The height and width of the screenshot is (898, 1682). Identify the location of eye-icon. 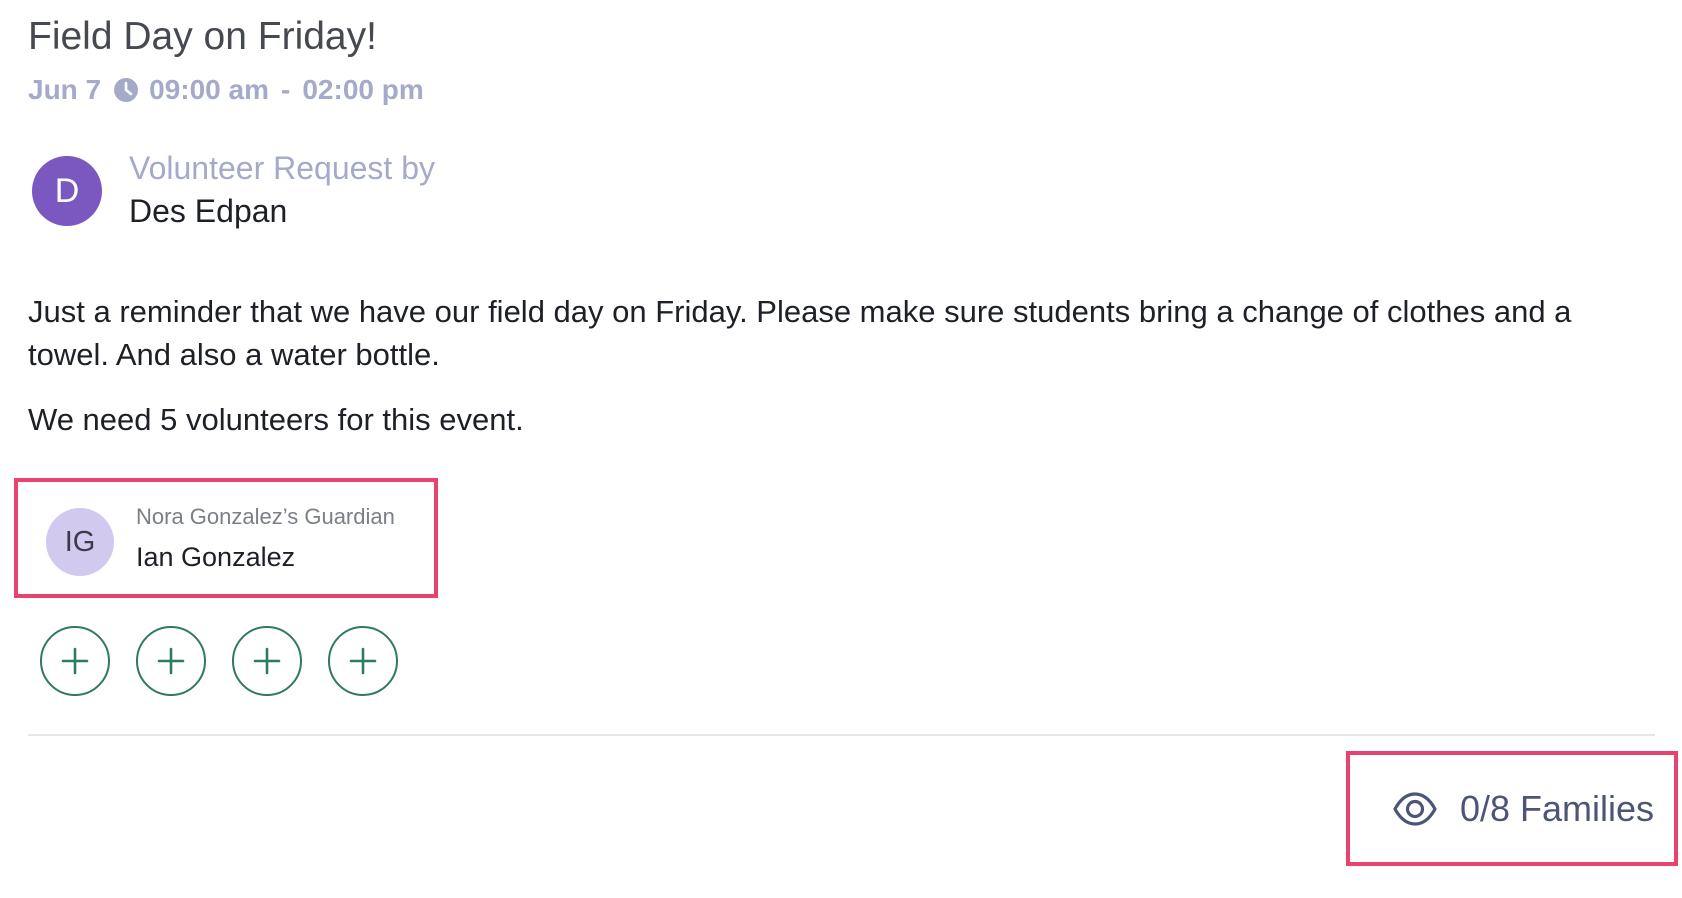
(1415, 809).